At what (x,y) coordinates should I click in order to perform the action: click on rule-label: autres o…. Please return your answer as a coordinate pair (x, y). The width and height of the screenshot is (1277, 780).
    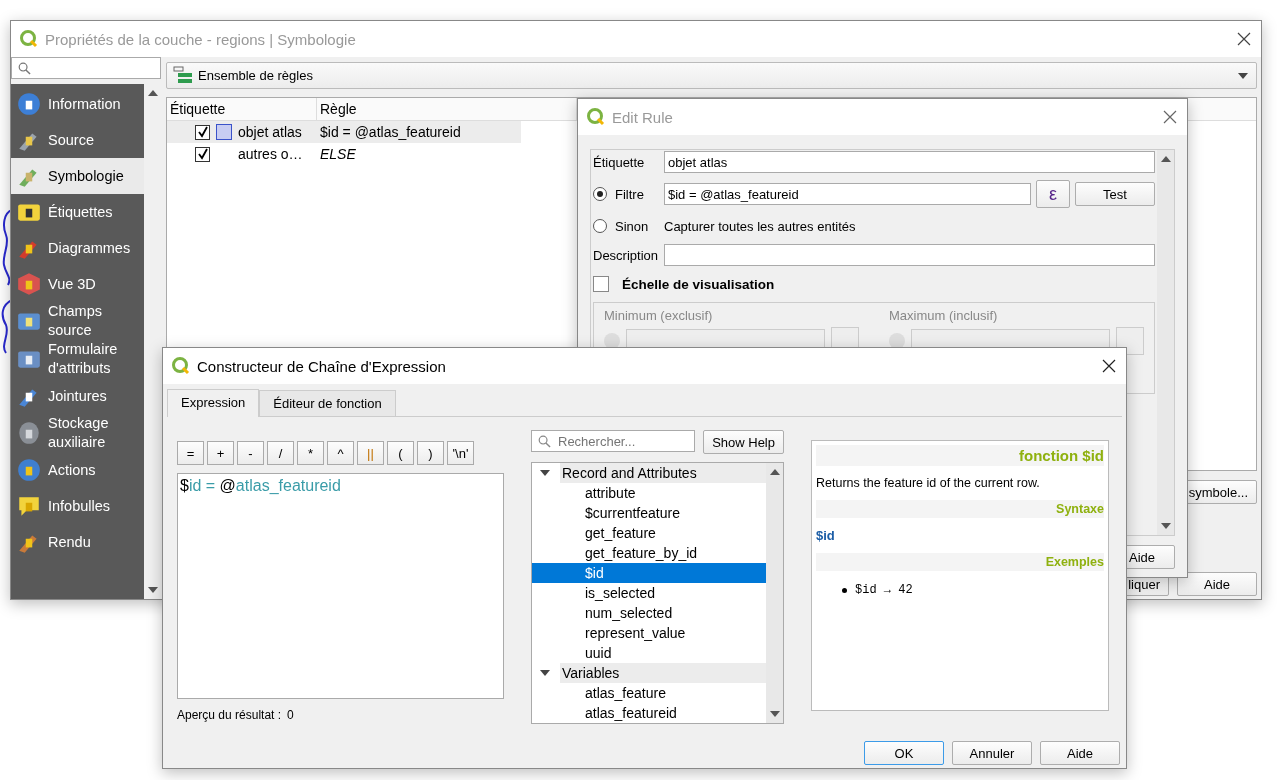
    Looking at the image, I should click on (270, 154).